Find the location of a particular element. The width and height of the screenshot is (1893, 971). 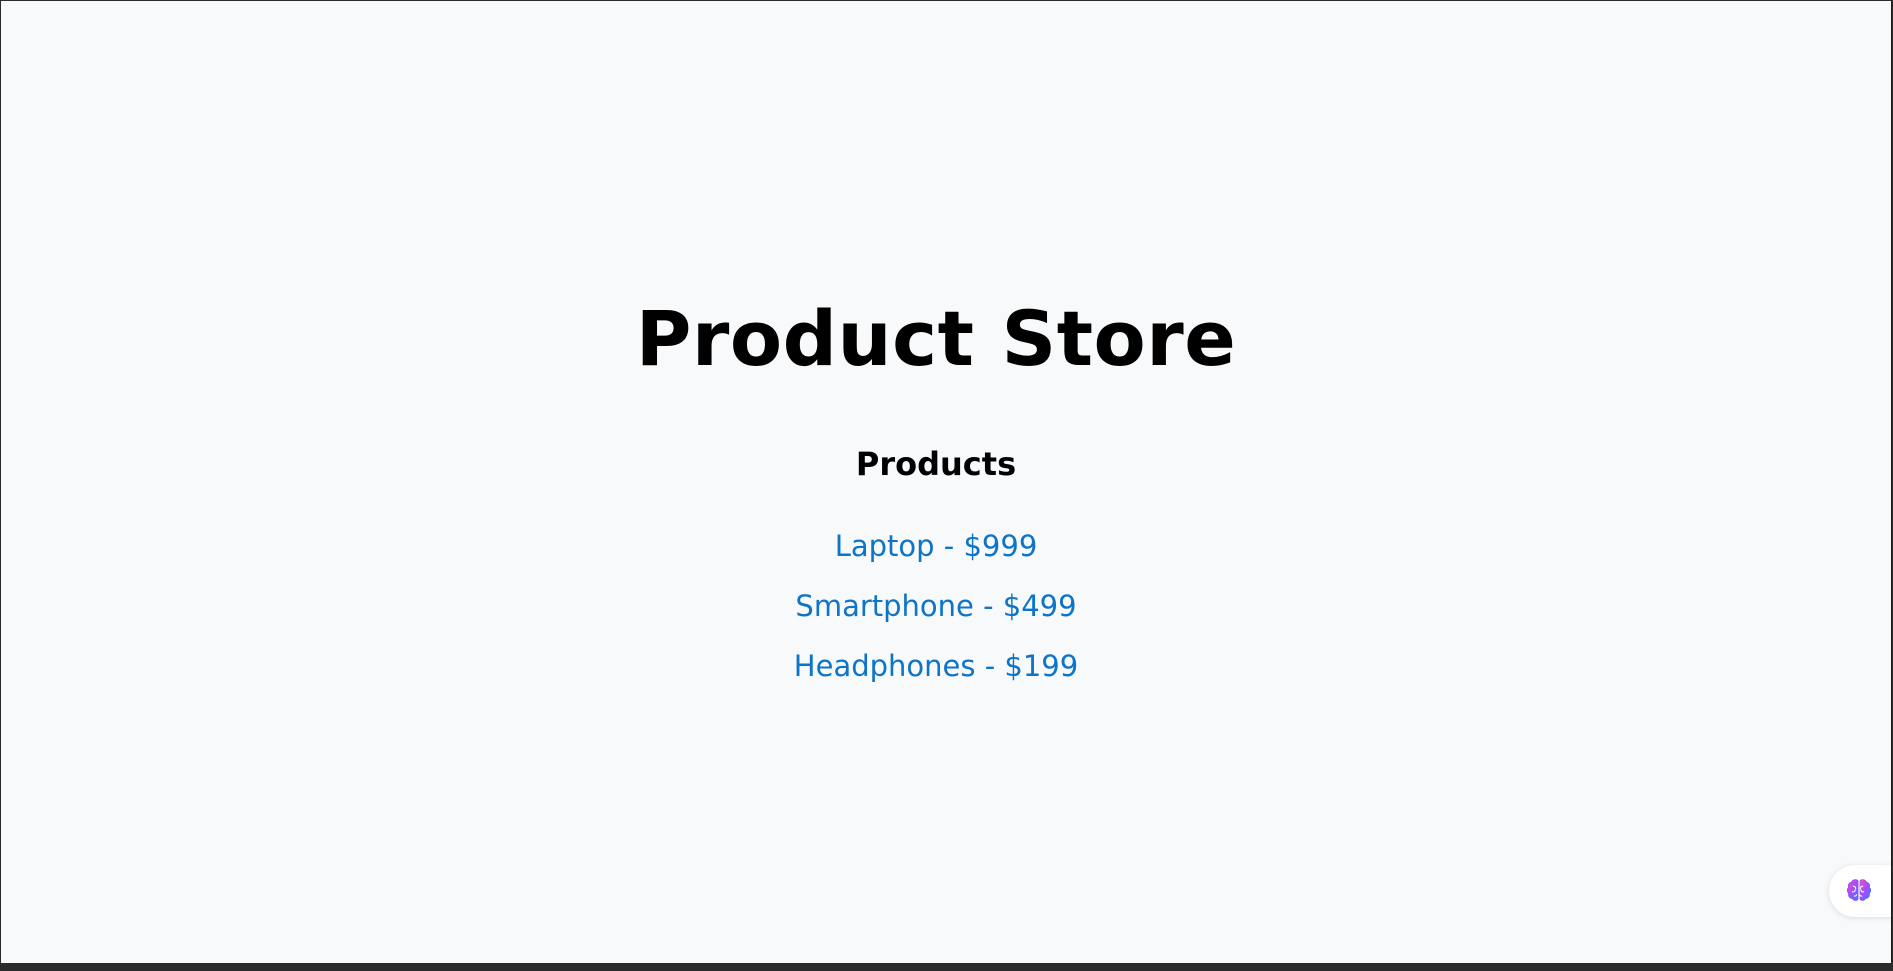

list-item: Headphones - $199 is located at coordinates (936, 676).